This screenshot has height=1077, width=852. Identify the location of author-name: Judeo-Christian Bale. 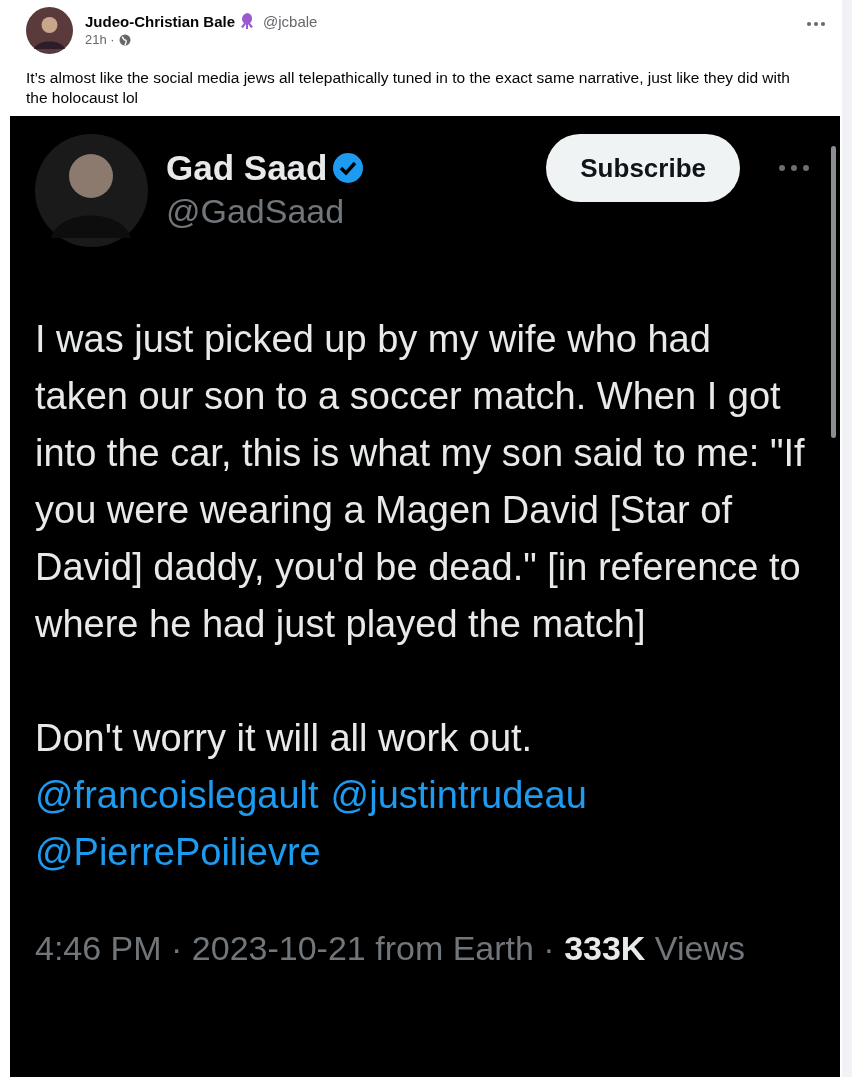
(160, 21).